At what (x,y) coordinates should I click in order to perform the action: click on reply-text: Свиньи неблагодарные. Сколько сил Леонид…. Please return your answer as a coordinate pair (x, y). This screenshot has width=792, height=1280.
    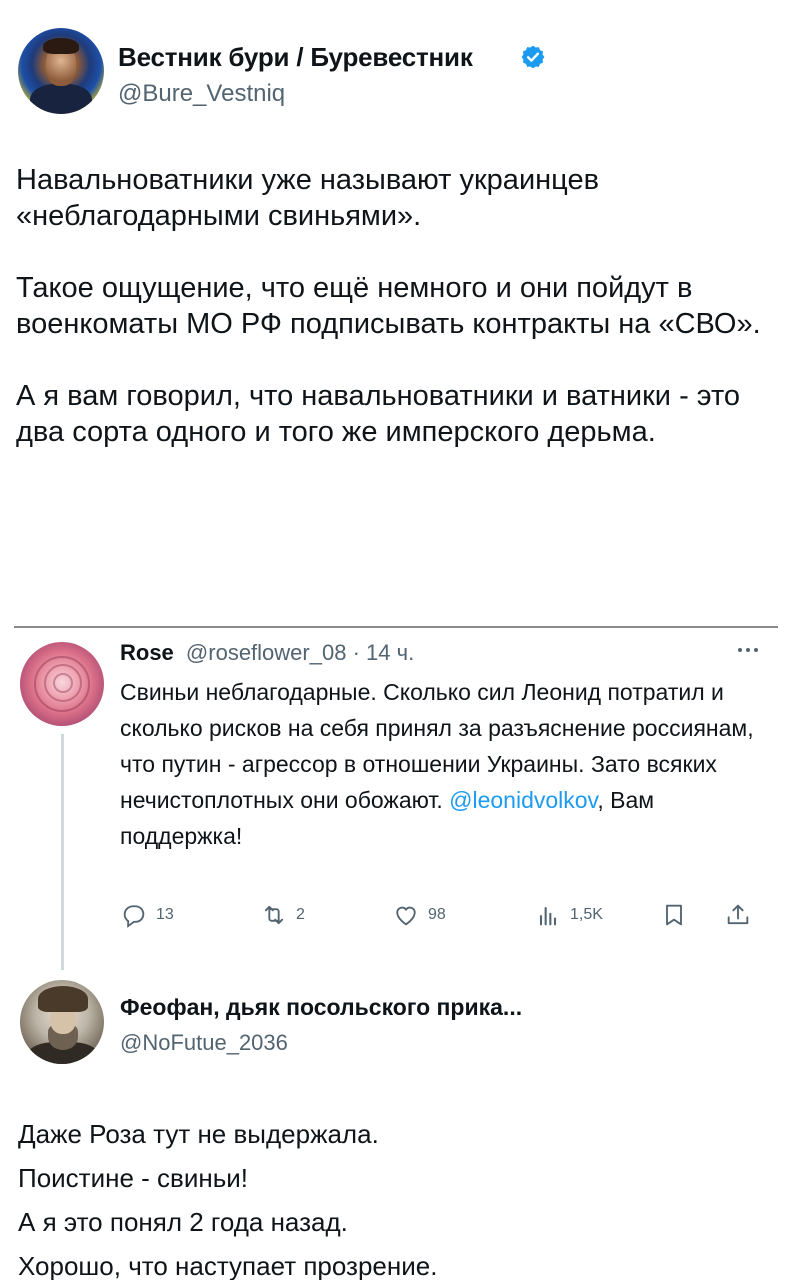
    Looking at the image, I should click on (440, 764).